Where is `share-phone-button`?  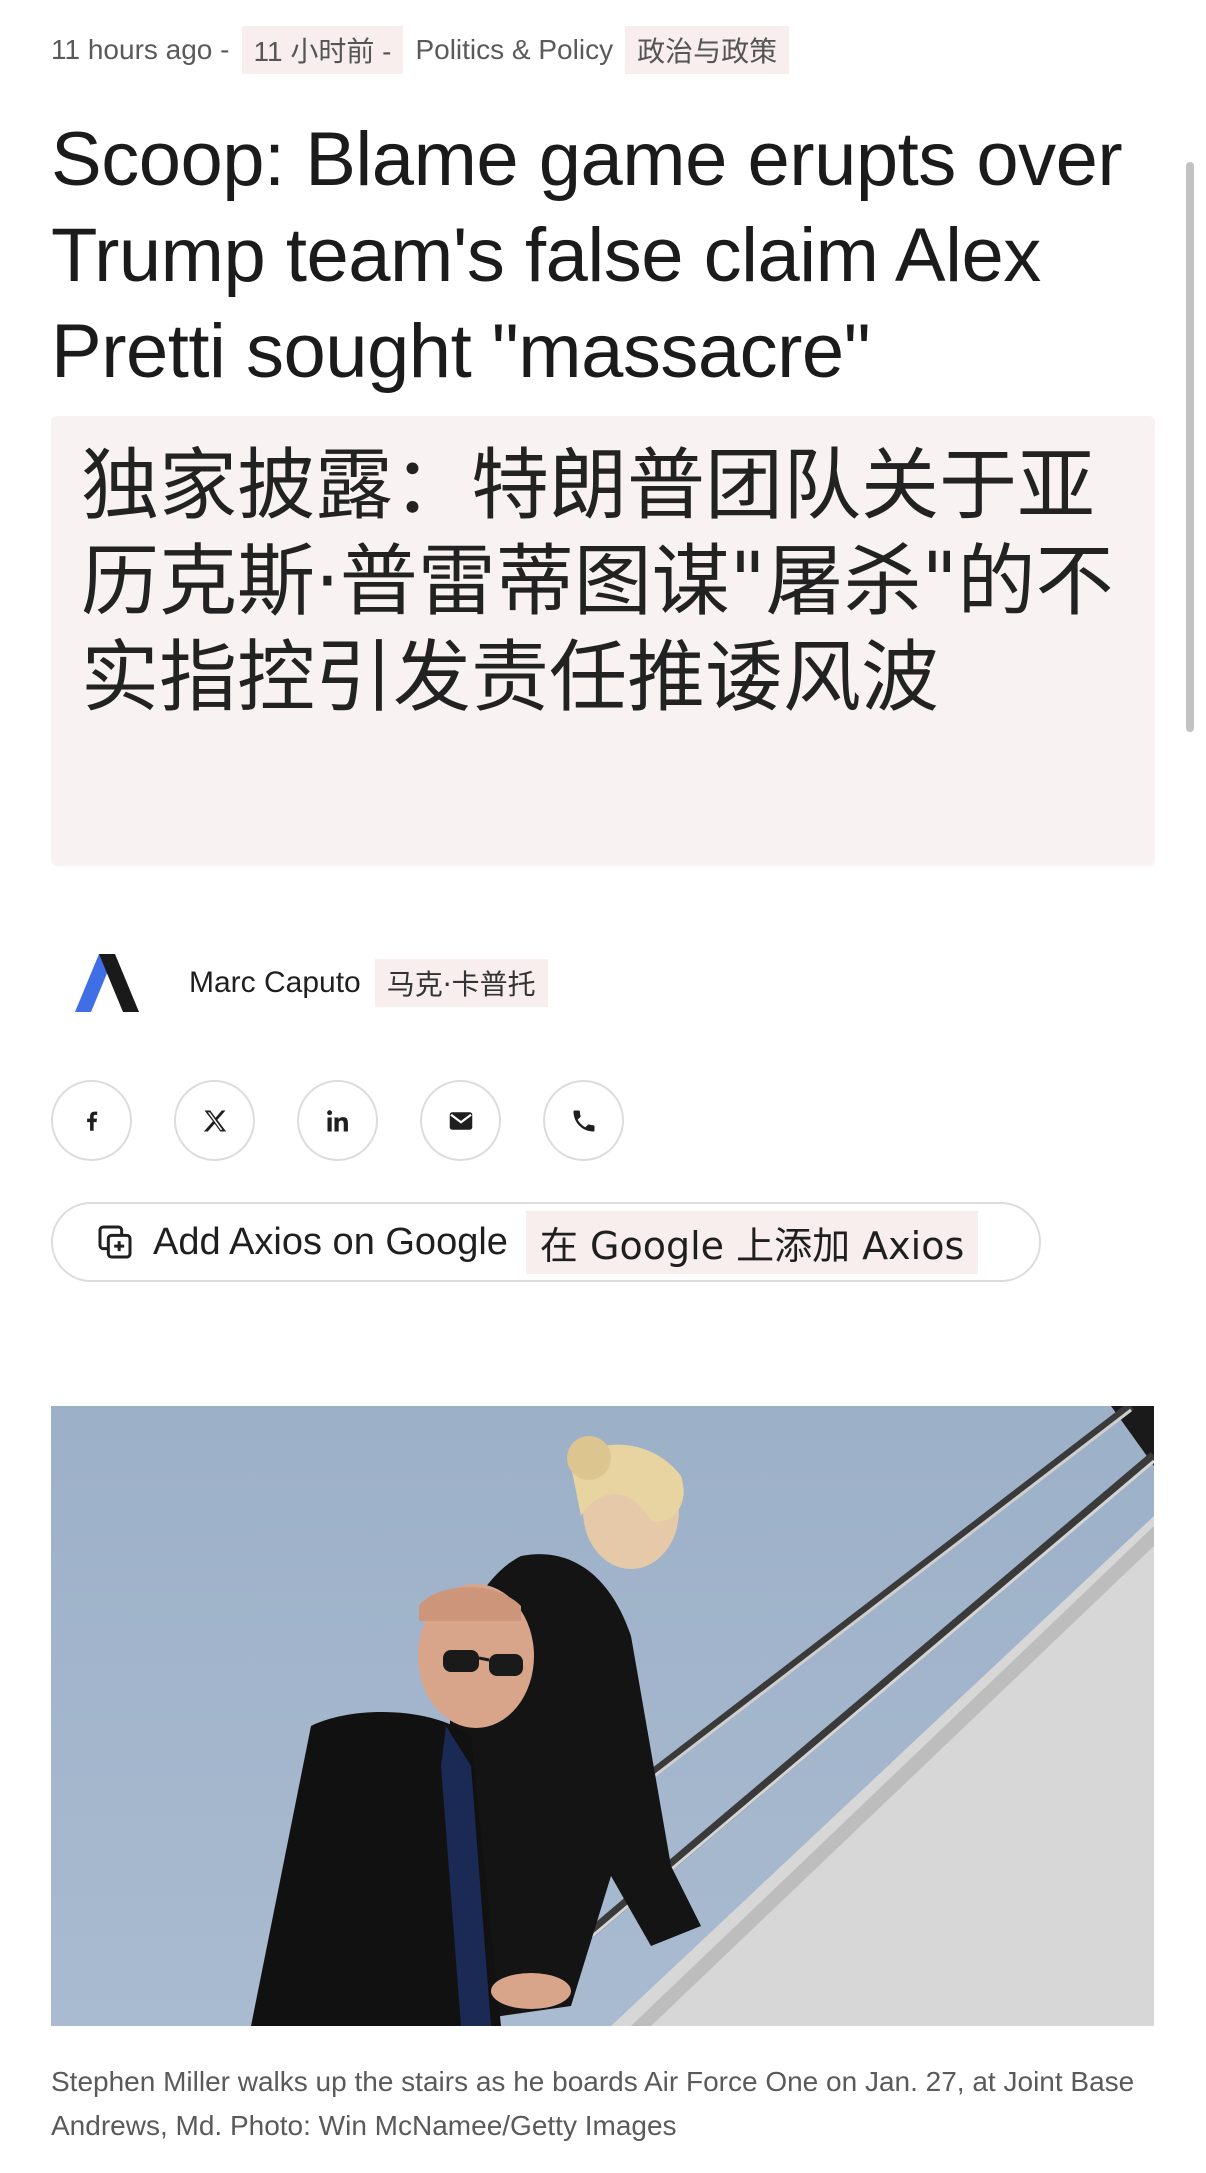 share-phone-button is located at coordinates (583, 1120).